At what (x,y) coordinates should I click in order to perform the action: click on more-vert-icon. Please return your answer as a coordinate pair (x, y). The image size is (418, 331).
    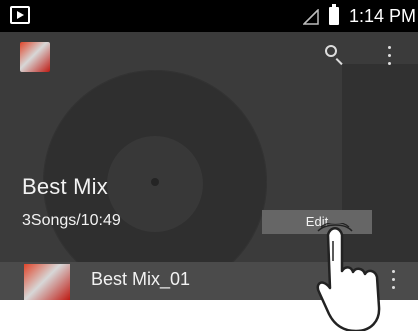
    Looking at the image, I should click on (389, 56).